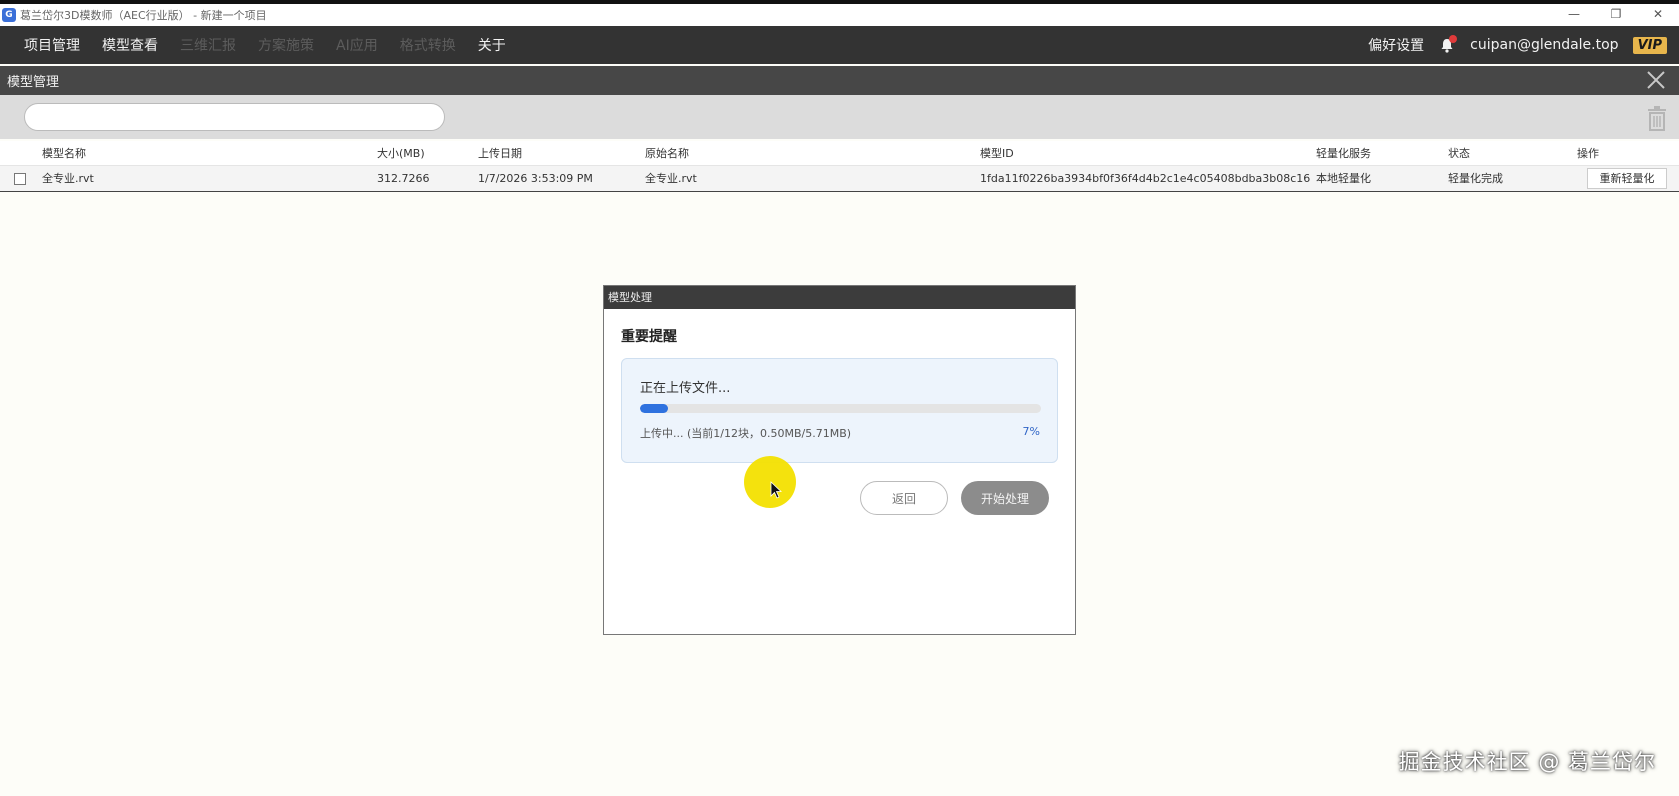 This screenshot has height=796, width=1679. I want to click on menu-scheme: 方案施策, so click(286, 45).